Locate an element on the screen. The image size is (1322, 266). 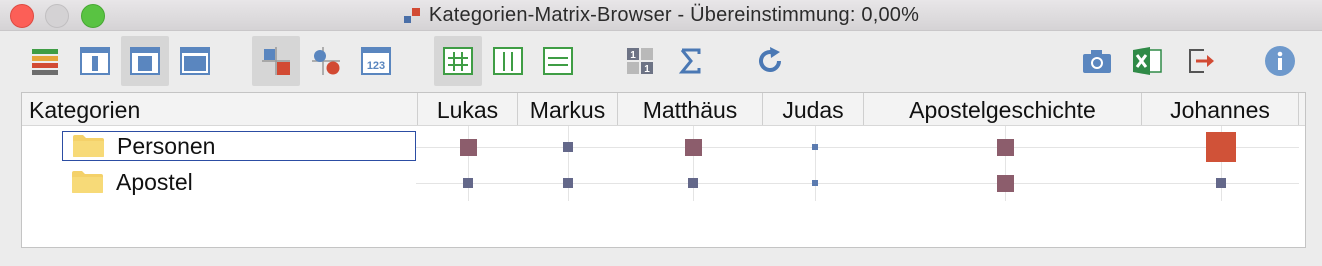
circles-symbols-button is located at coordinates (326, 61).